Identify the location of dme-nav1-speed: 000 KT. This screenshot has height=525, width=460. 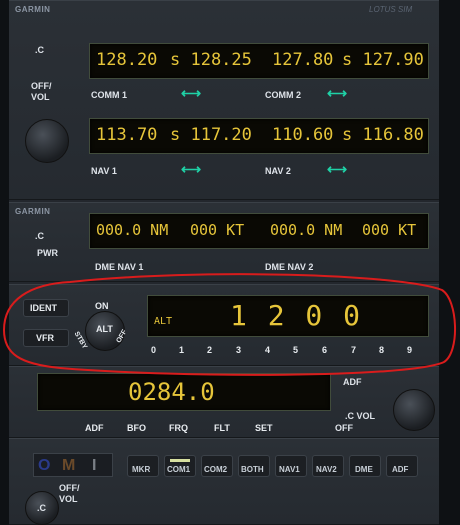
(217, 230).